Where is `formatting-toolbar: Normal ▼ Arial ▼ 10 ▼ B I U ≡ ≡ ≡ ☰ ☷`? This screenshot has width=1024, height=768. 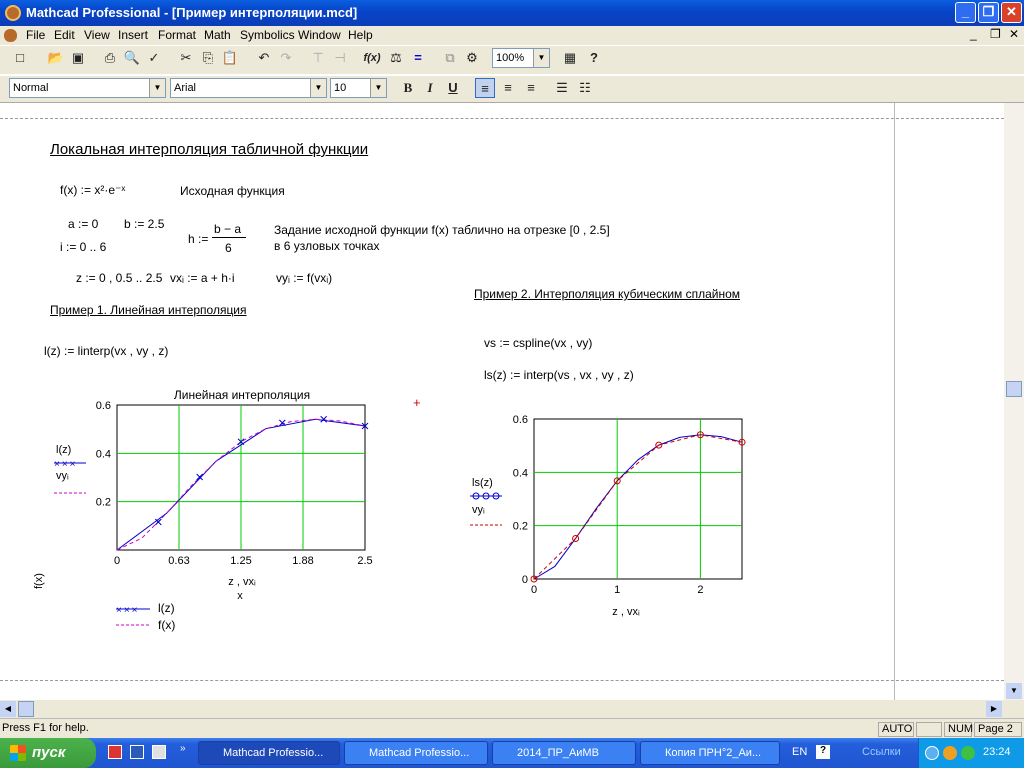
formatting-toolbar: Normal ▼ Arial ▼ 10 ▼ B I U ≡ ≡ ≡ ☰ ☷ is located at coordinates (512, 89).